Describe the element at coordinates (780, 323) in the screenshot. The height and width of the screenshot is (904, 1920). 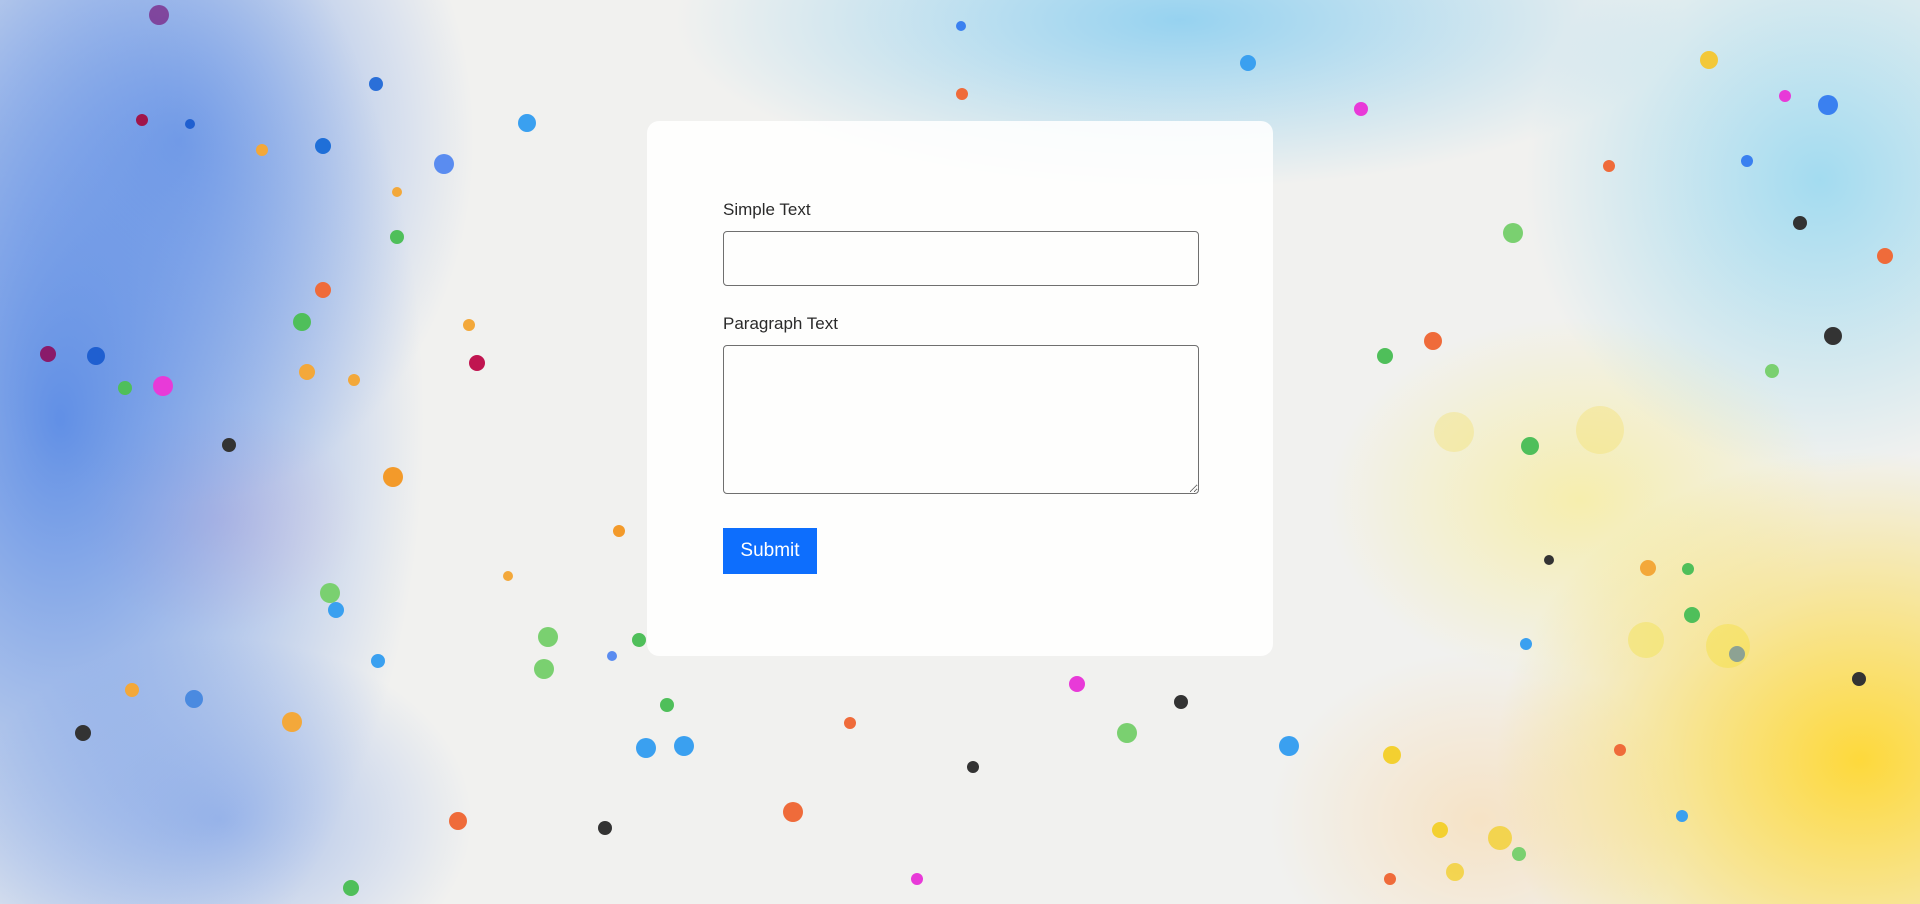
I see `paragraph-text-label: Paragraph Text` at that location.